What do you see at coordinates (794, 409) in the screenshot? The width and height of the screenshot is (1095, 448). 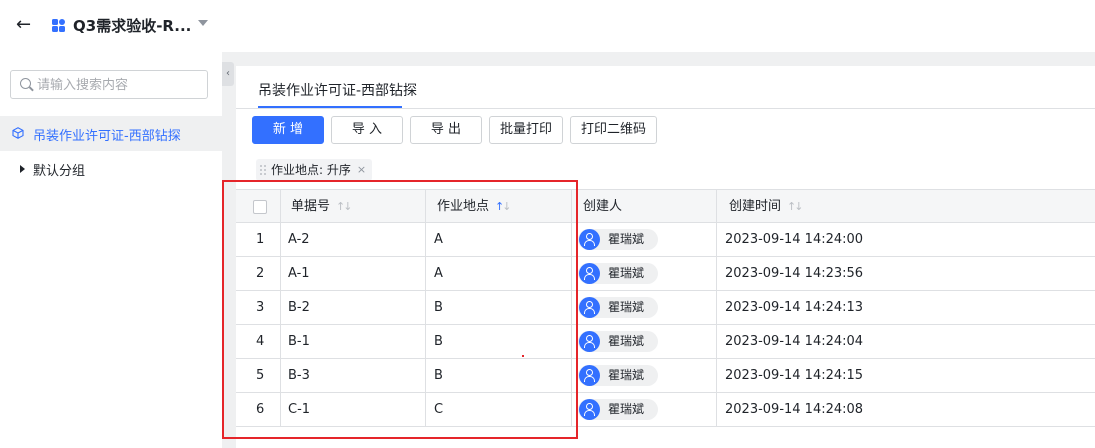 I see `created-at-cell: 2023-09-14 14:24:08` at bounding box center [794, 409].